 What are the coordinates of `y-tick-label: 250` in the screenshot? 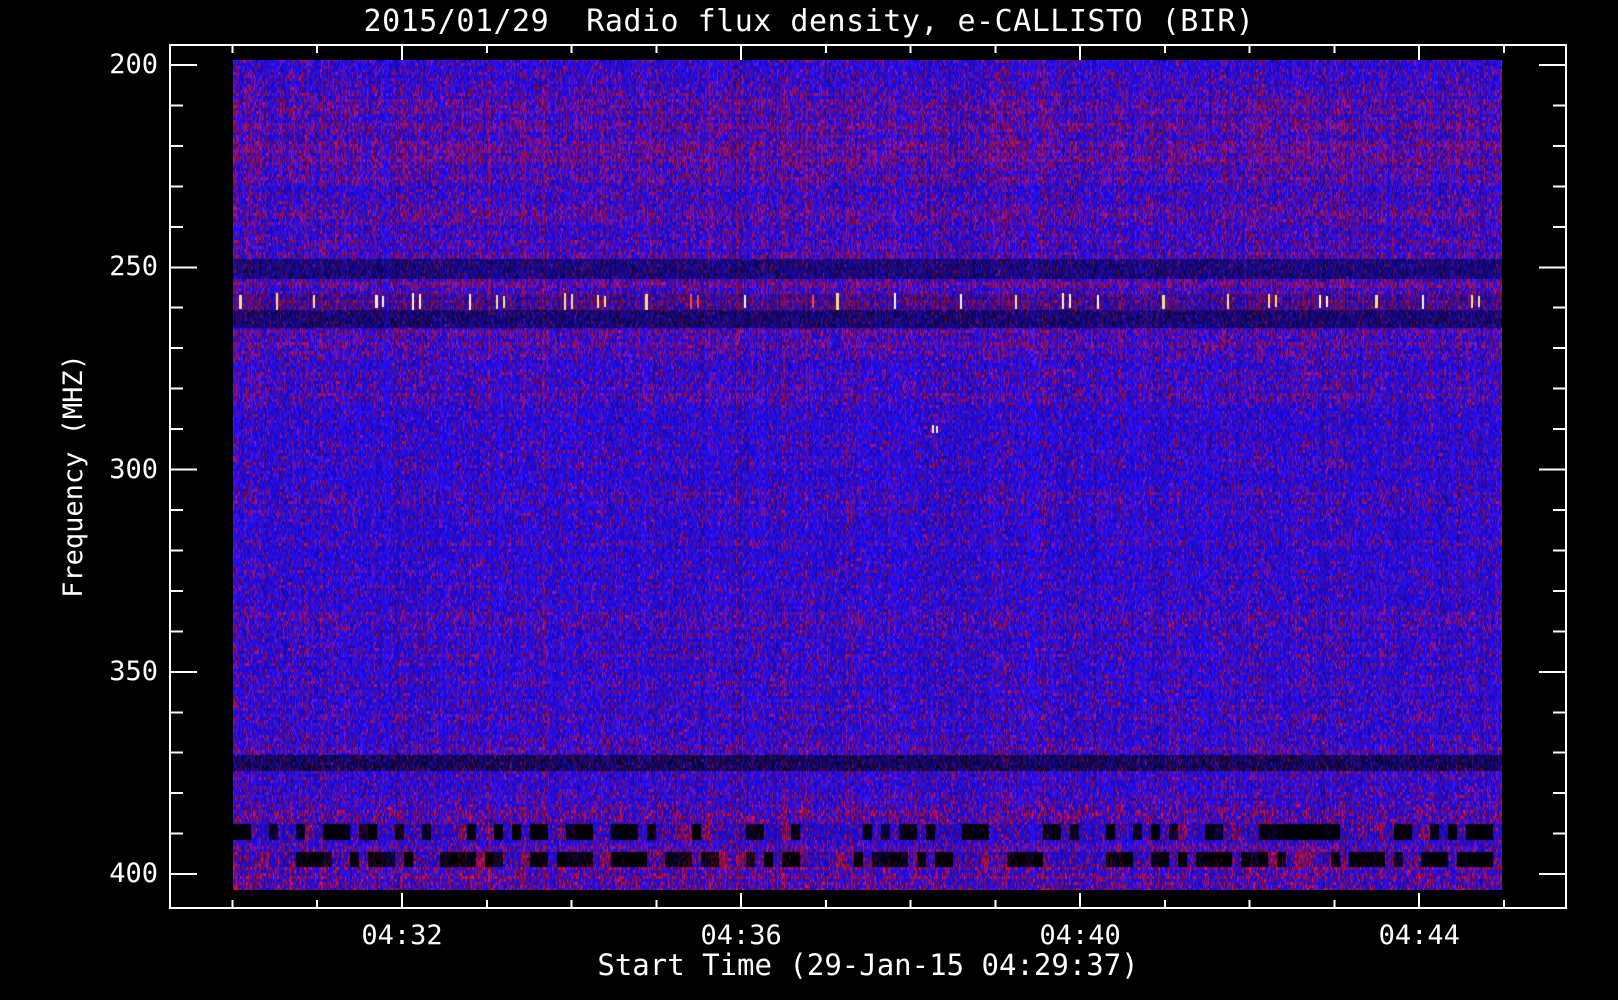 It's located at (133, 267).